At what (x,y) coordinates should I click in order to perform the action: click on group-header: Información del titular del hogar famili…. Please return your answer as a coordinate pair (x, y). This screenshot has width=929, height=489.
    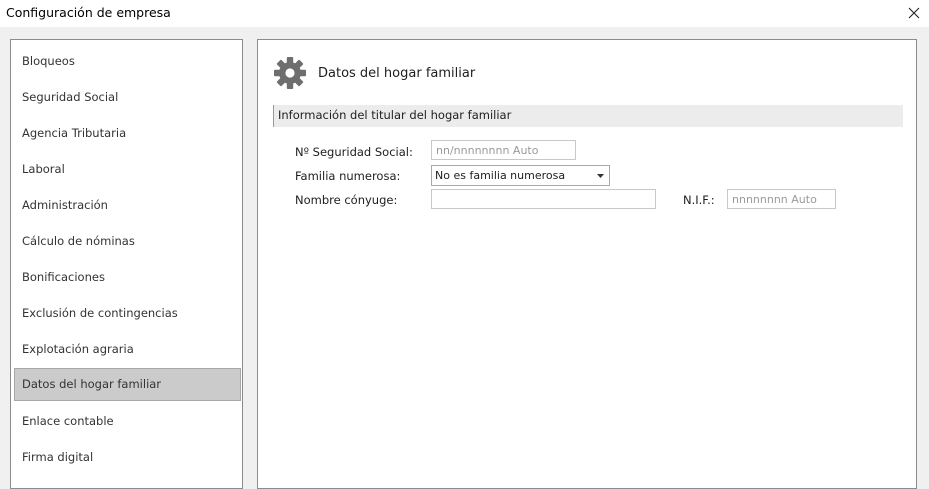
    Looking at the image, I should click on (588, 116).